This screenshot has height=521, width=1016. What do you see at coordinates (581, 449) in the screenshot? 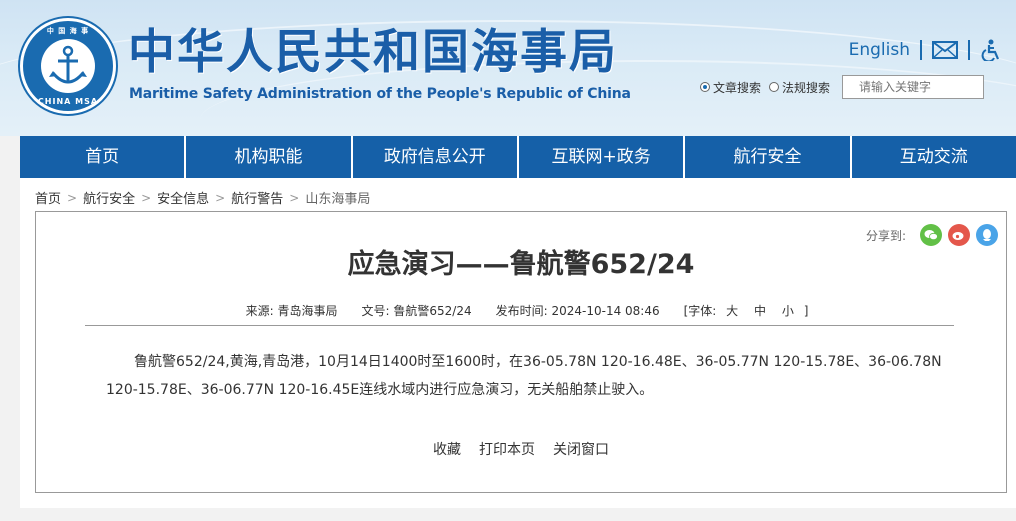
I see `close-window-link: 关闭窗口` at bounding box center [581, 449].